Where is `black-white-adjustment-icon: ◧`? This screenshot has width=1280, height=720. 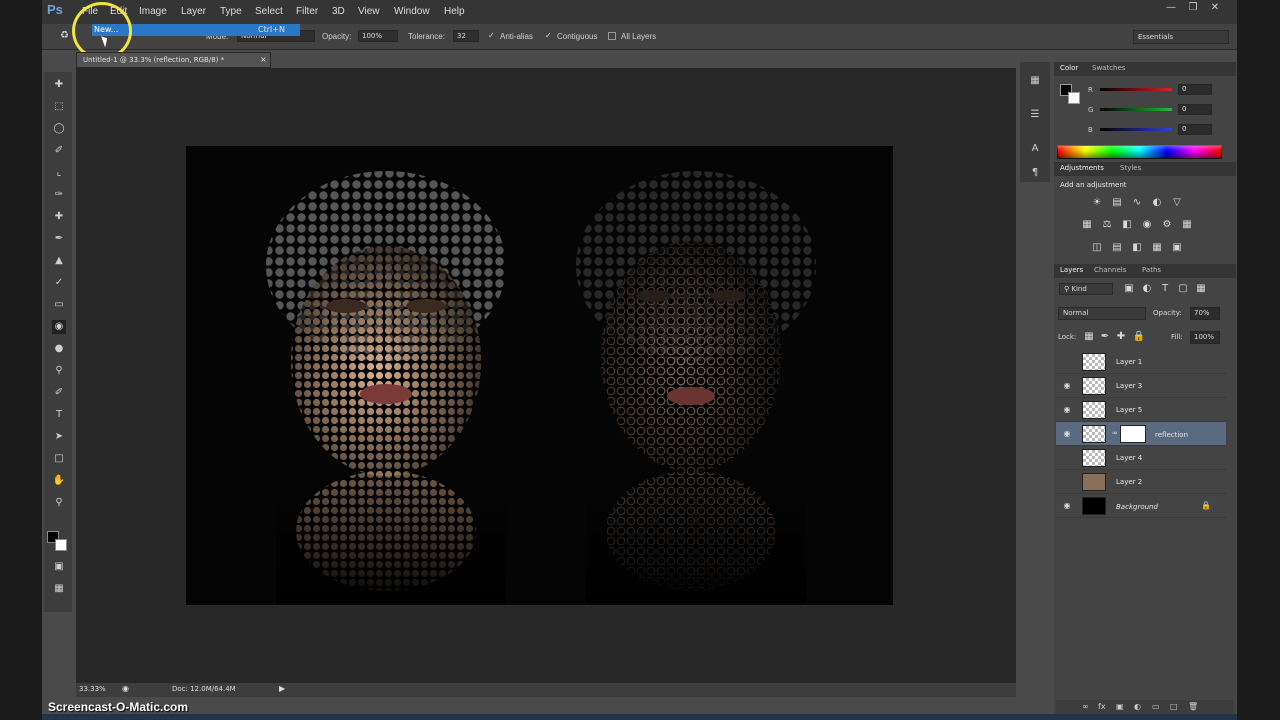
black-white-adjustment-icon: ◧ is located at coordinates (1127, 225).